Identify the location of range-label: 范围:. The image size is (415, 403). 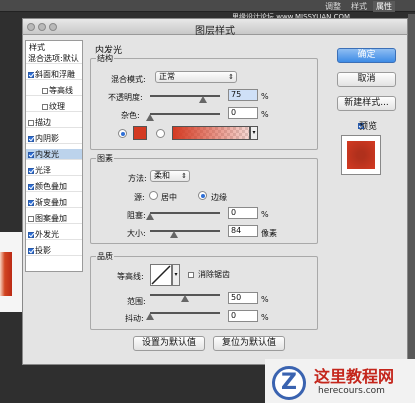
(136, 301).